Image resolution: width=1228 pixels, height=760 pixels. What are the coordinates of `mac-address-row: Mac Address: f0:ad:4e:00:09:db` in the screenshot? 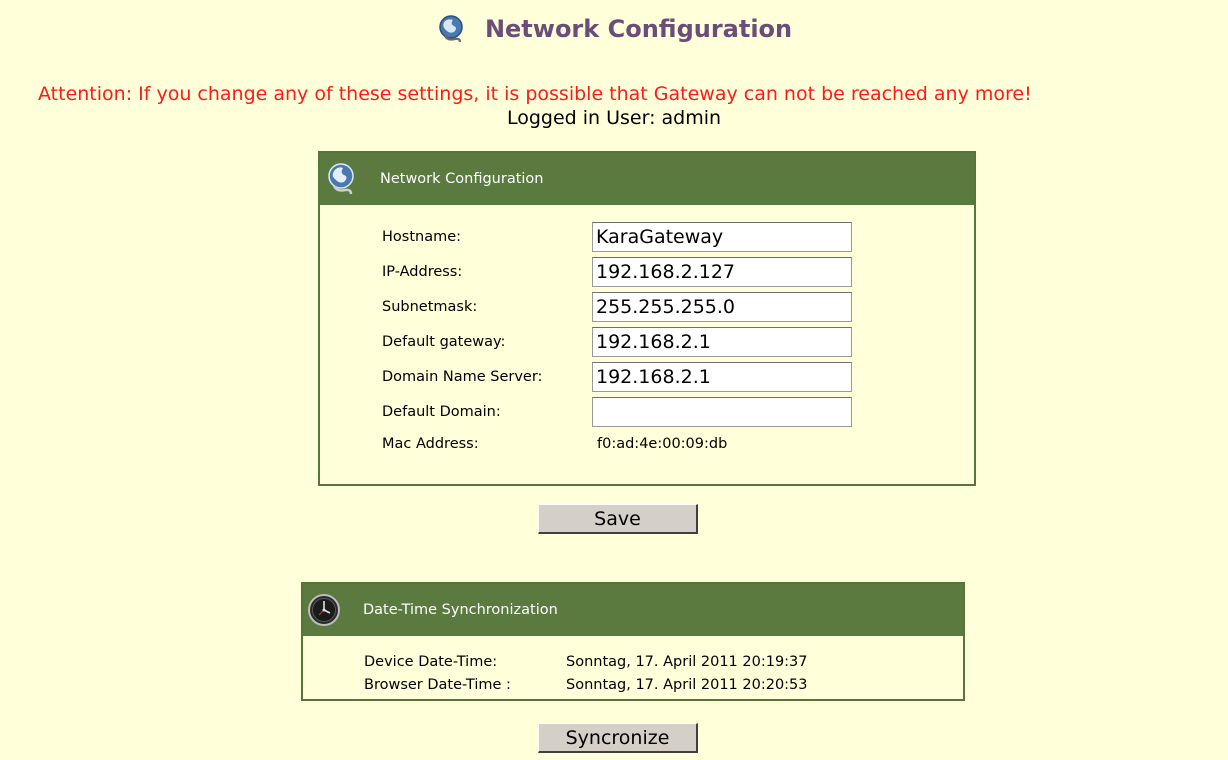 It's located at (554, 444).